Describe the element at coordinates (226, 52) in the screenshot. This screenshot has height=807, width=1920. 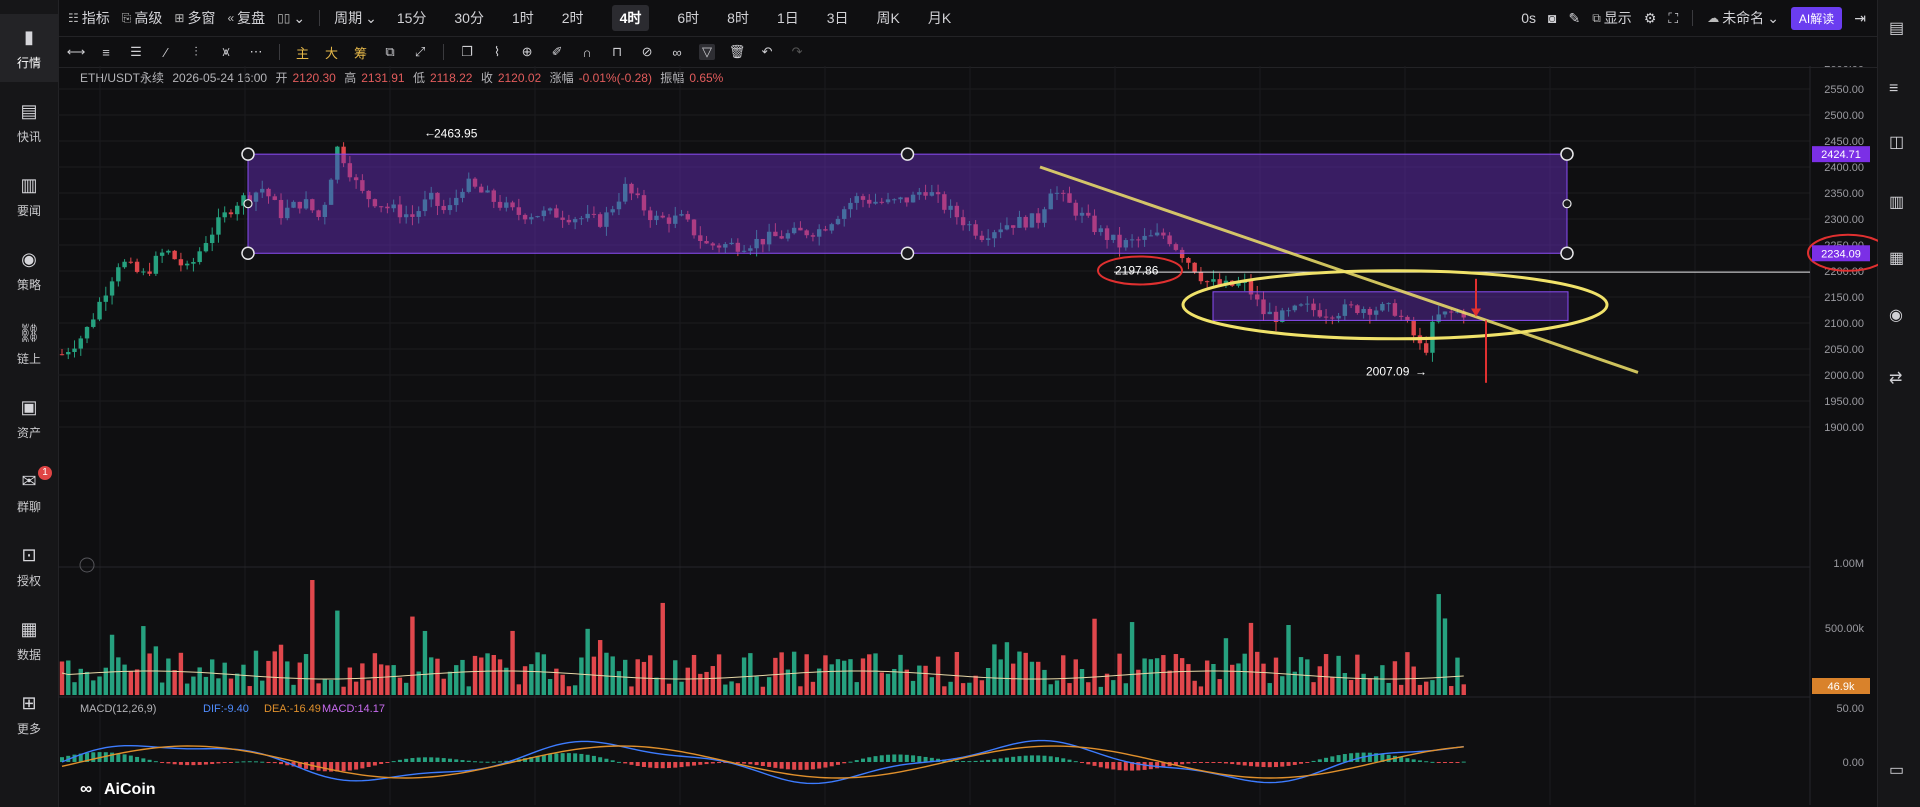
I see `pattern-icon: ⩙` at that location.